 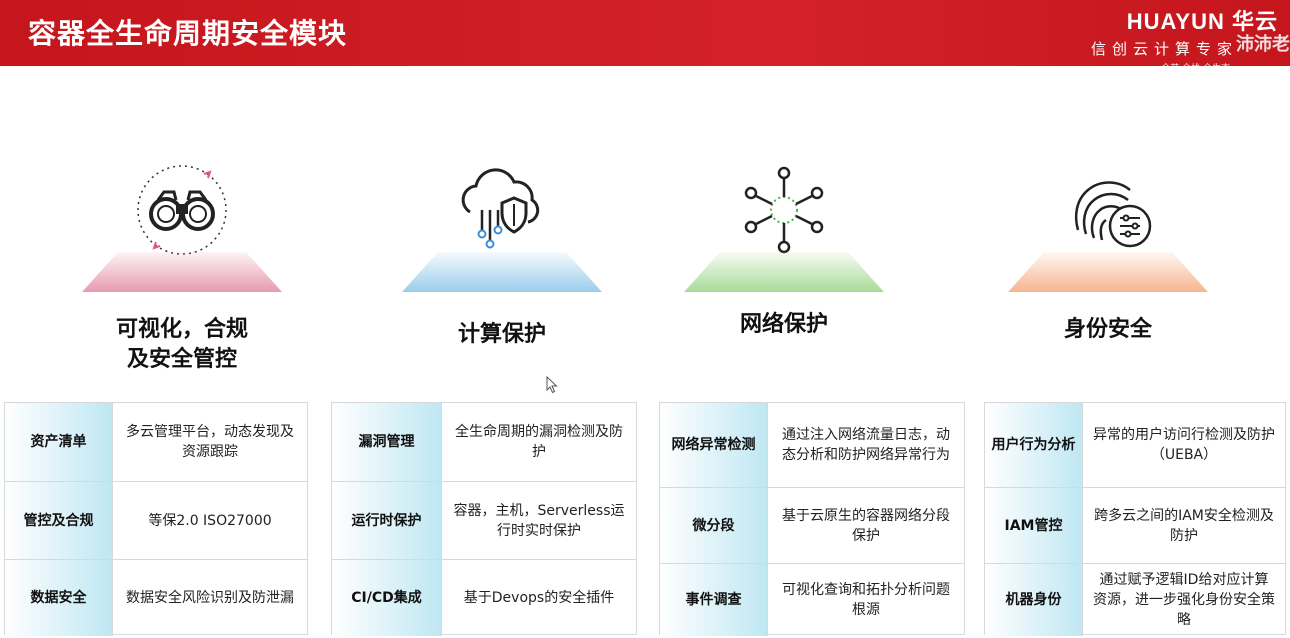 I want to click on row-value: 全生命周期的漏洞检测及防护, so click(x=539, y=442).